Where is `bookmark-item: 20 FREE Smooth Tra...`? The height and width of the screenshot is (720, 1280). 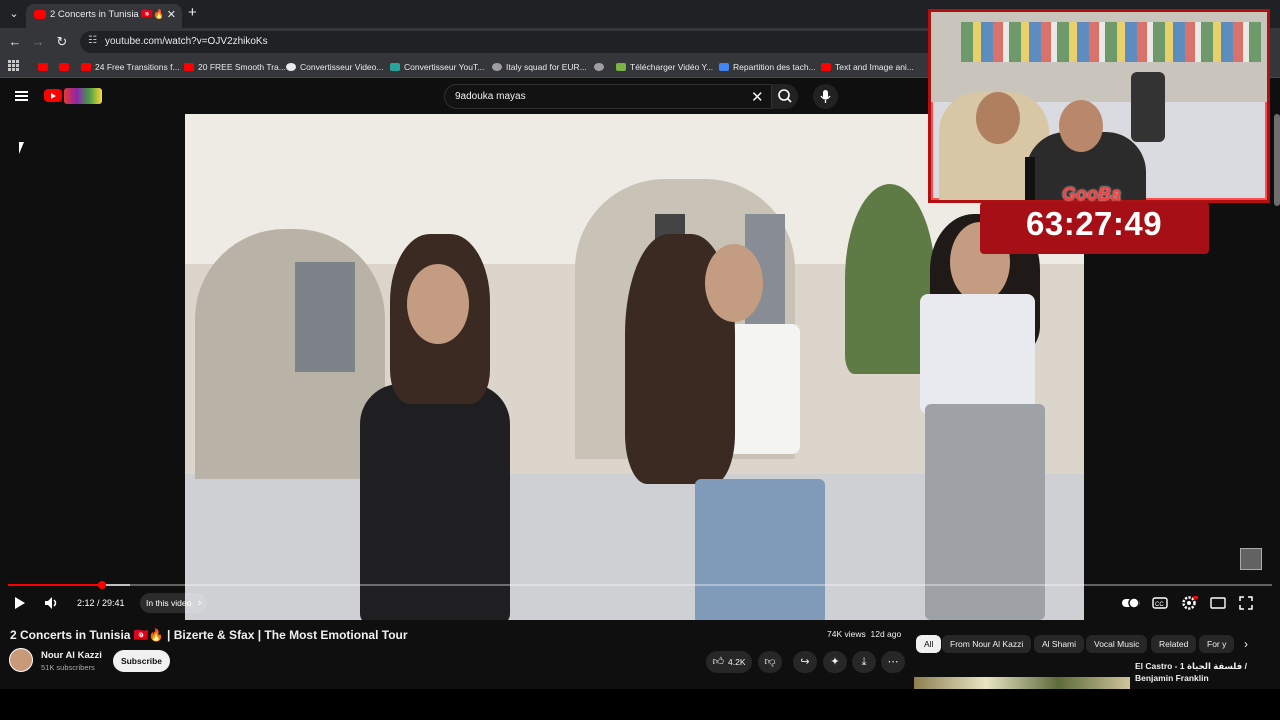
bookmark-item: 20 FREE Smooth Tra... is located at coordinates (235, 67).